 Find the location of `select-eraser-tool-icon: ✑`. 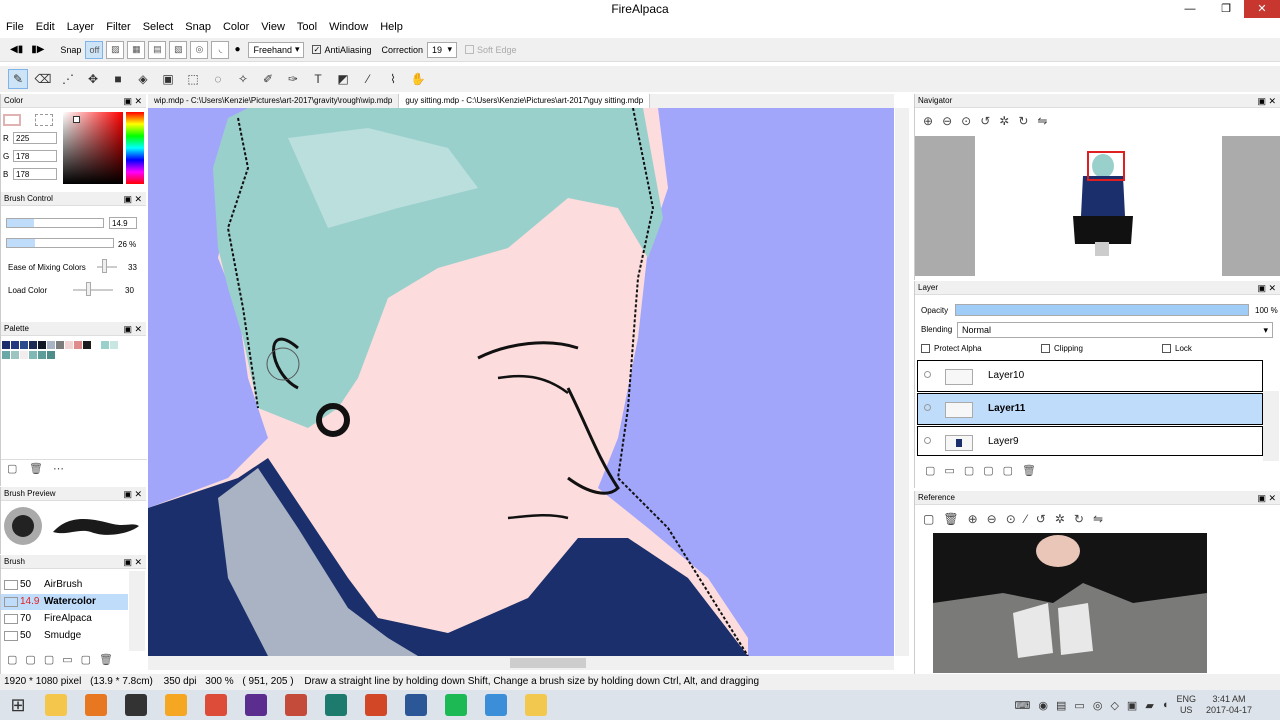

select-eraser-tool-icon: ✑ is located at coordinates (293, 79).